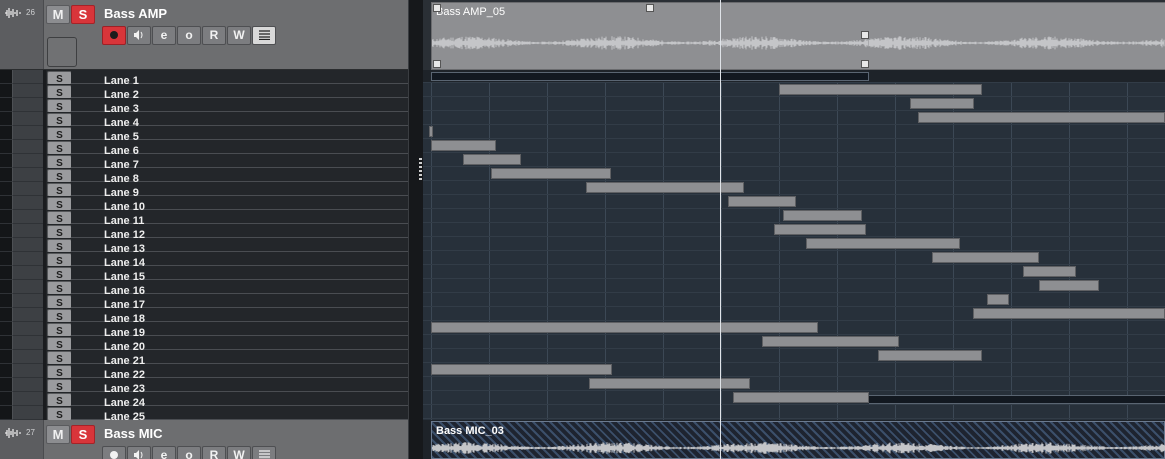  I want to click on event-start-handle, so click(437, 64).